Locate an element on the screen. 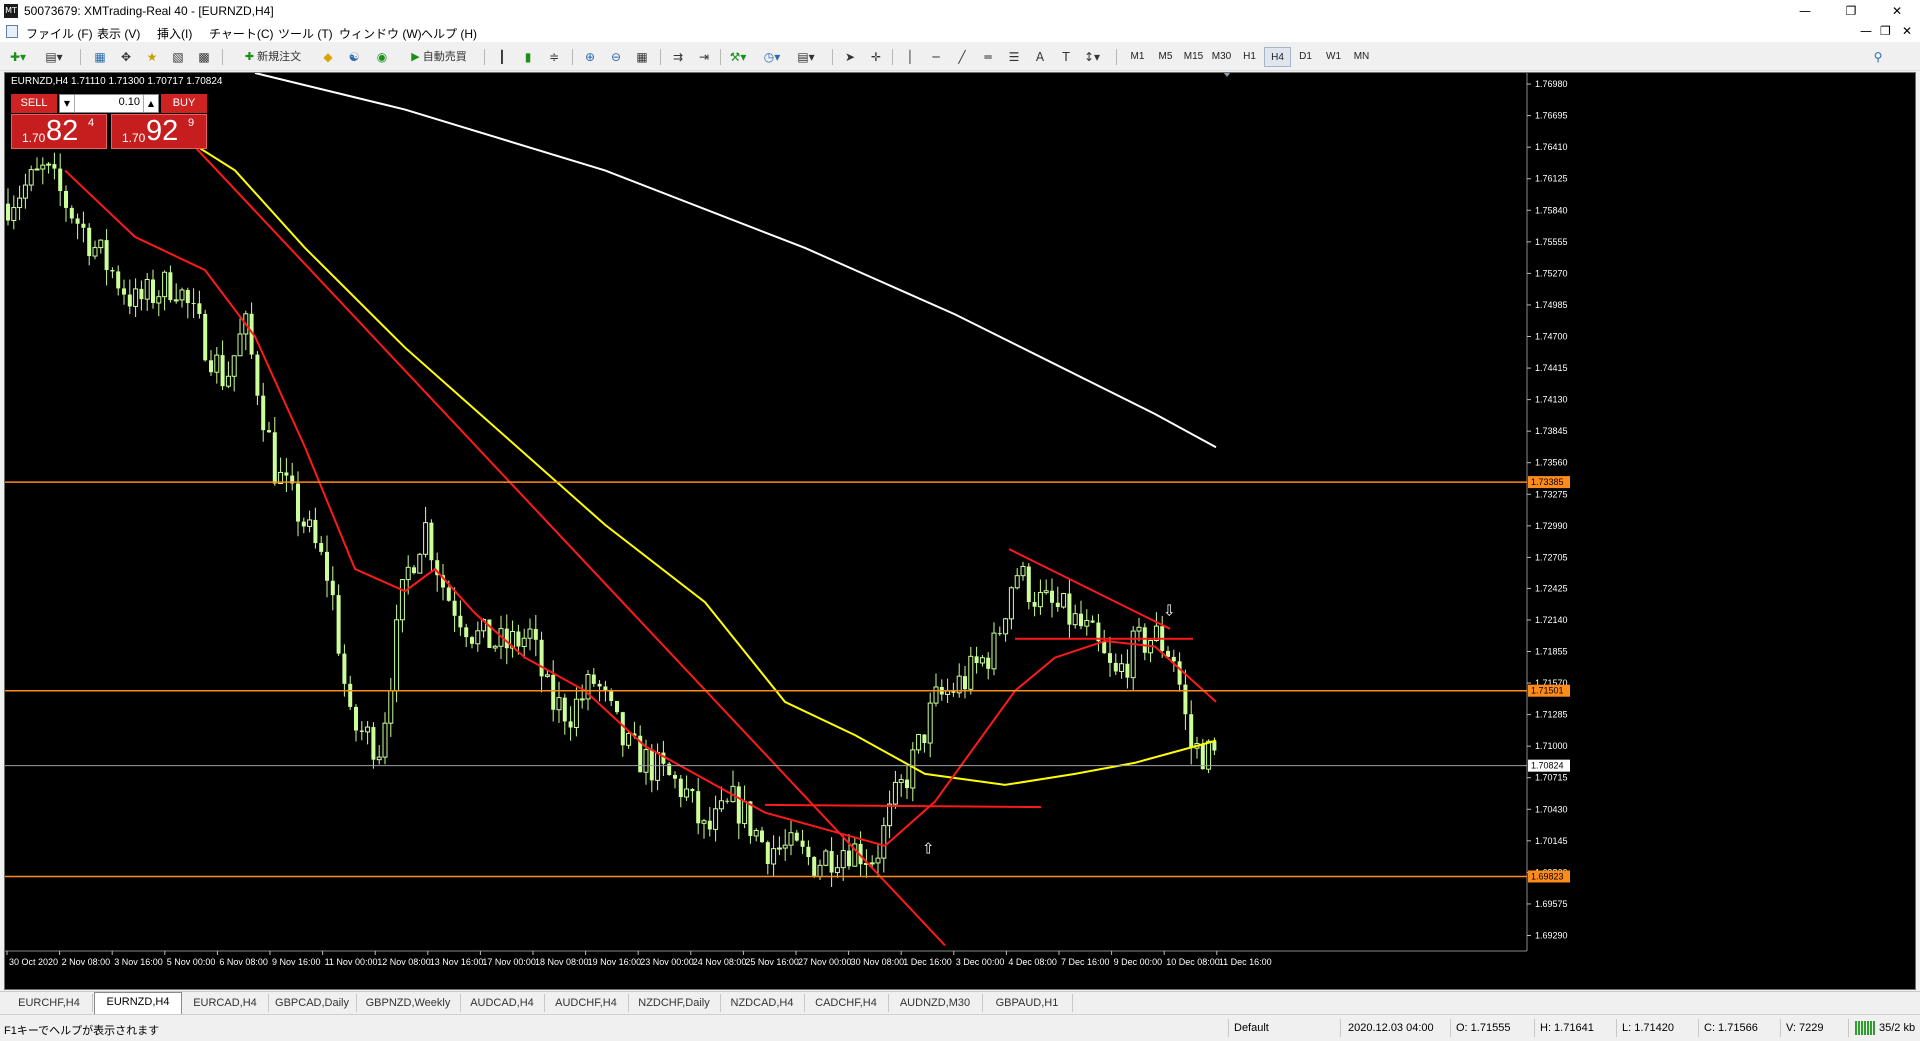 The image size is (1920, 1041). minimize-button: — is located at coordinates (1805, 11).